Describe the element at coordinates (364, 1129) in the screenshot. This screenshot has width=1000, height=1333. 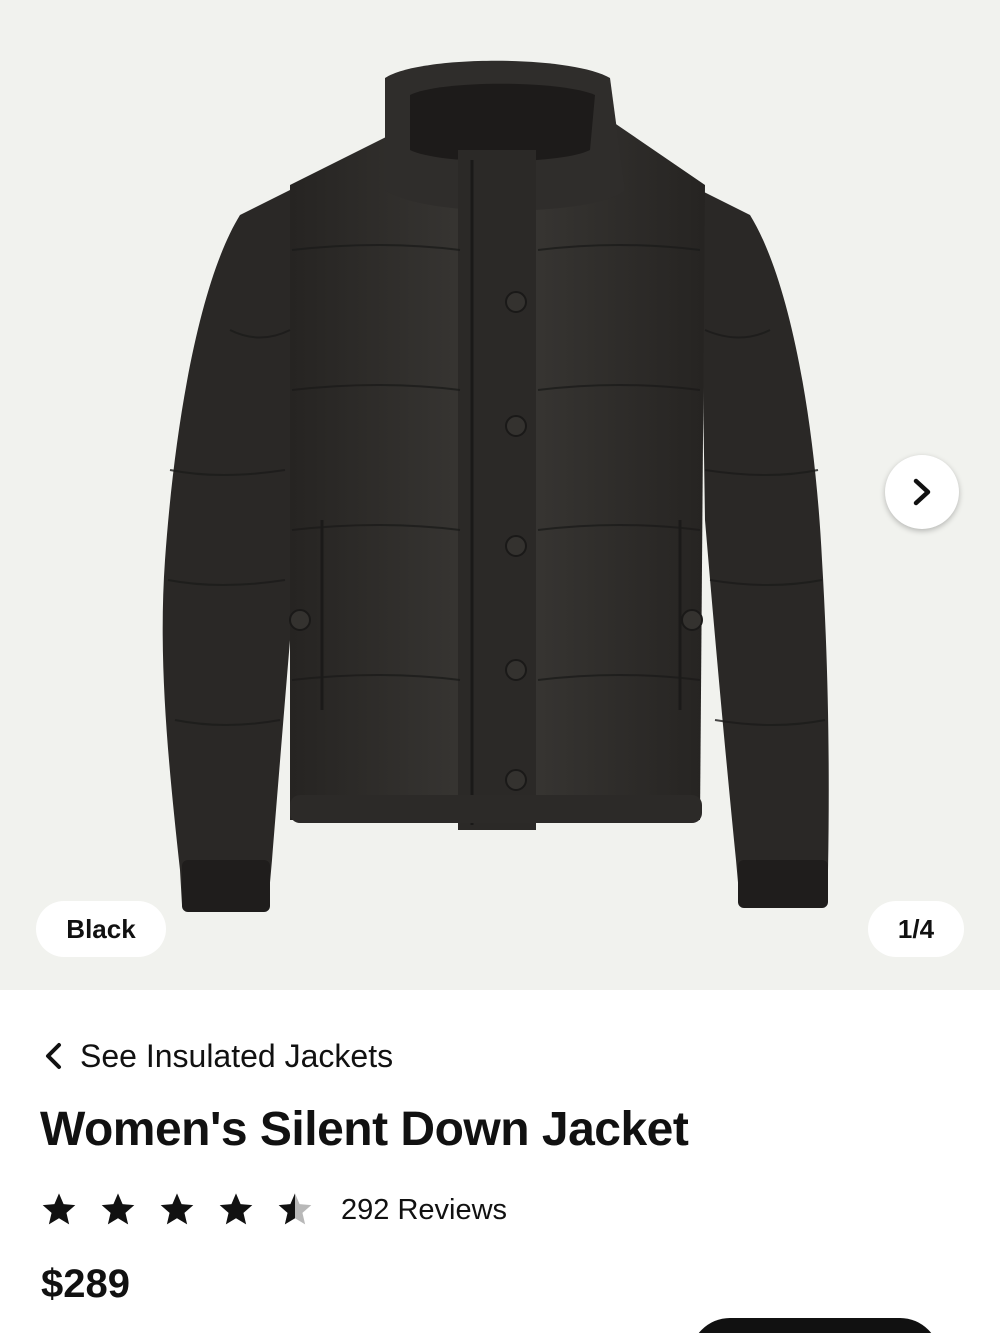
I see `product-title: Women's Silent Down Jacket` at that location.